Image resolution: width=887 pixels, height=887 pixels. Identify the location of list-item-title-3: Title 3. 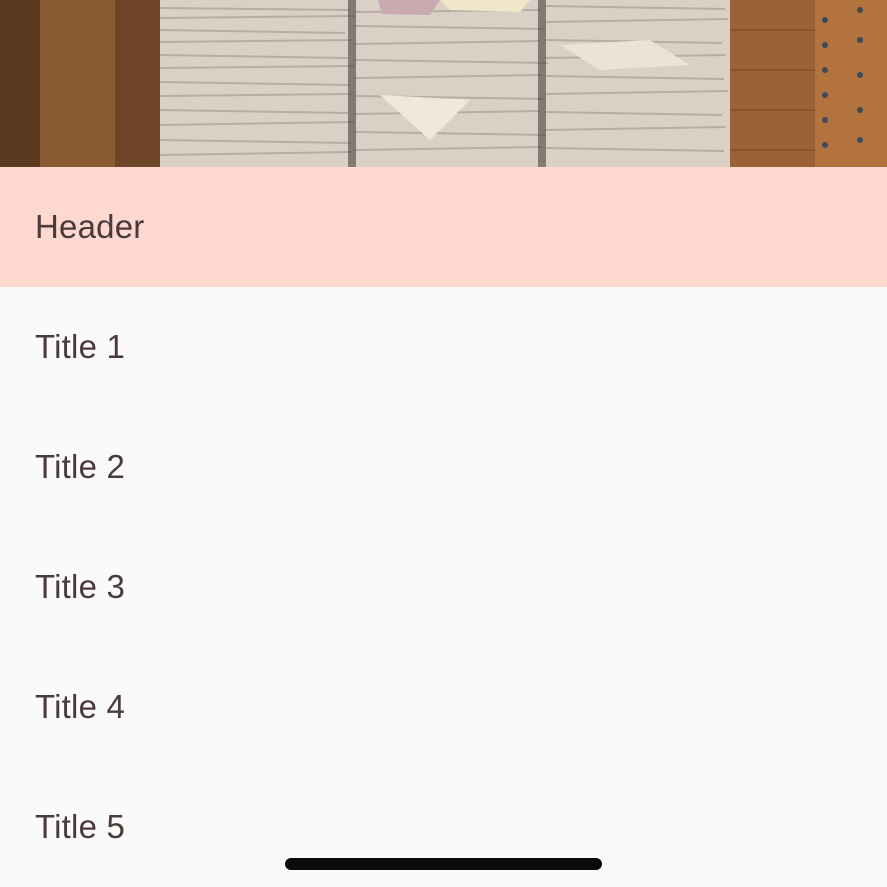
(443, 587).